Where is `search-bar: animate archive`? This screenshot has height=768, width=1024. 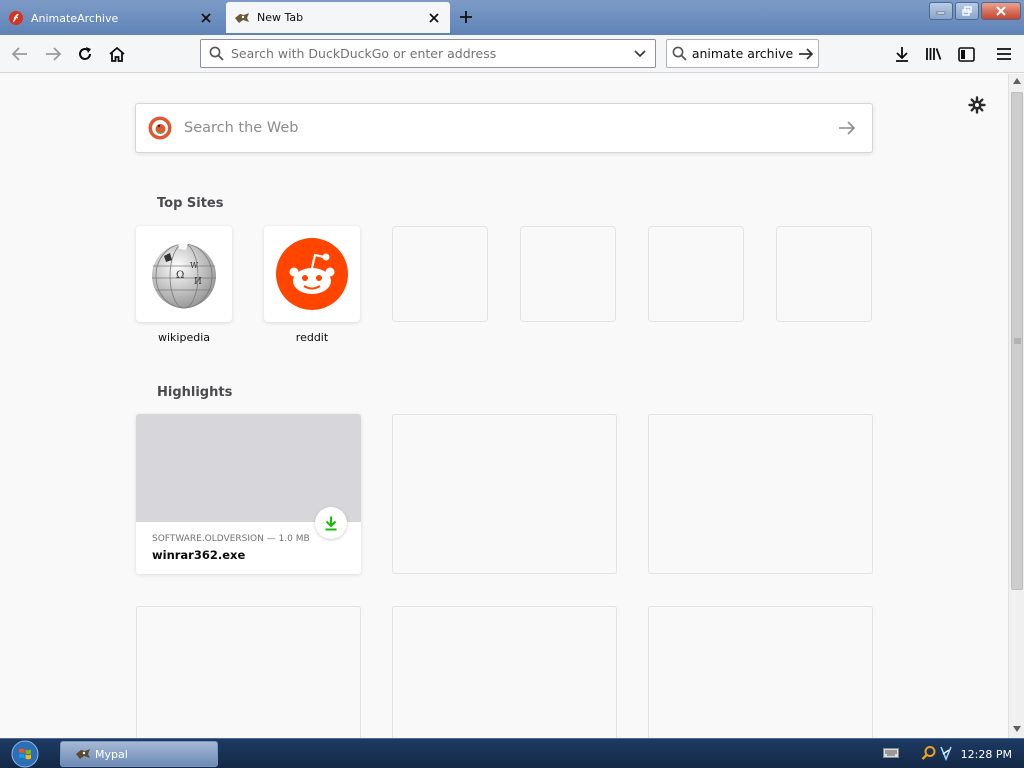
search-bar: animate archive is located at coordinates (742, 53).